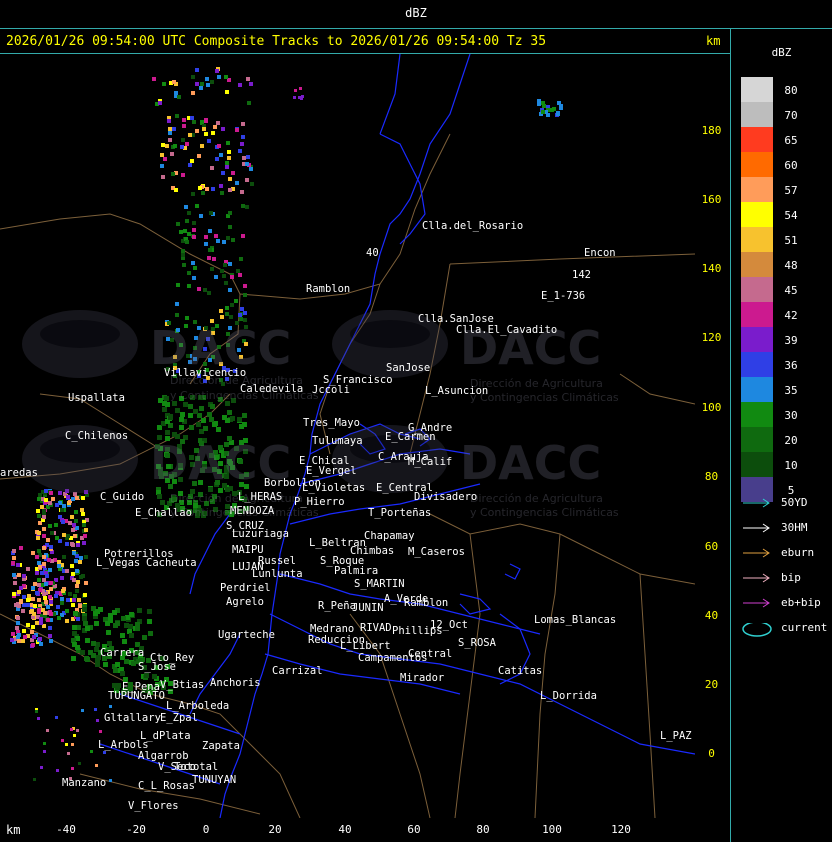 Image resolution: width=832 pixels, height=842 pixels. What do you see at coordinates (786, 528) in the screenshot?
I see `track-legend-item: 30HM` at bounding box center [786, 528].